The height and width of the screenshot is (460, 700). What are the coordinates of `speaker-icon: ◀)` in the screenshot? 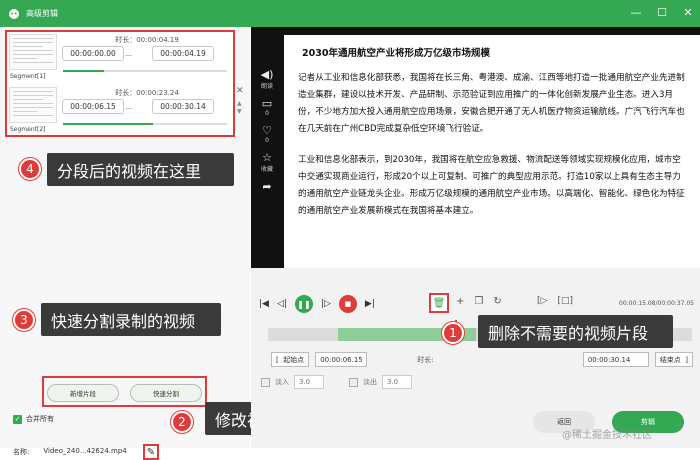 It's located at (267, 74).